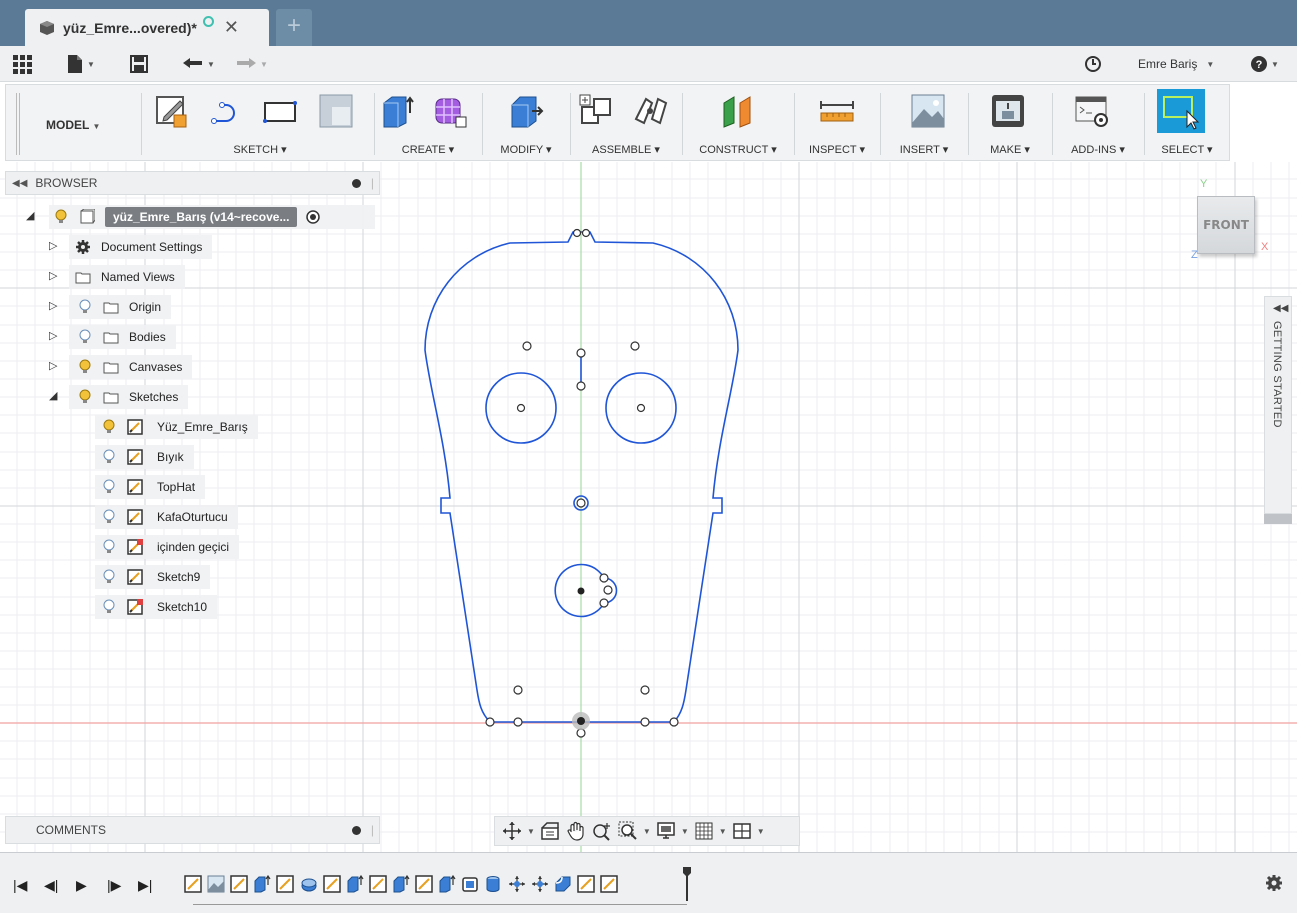 The height and width of the screenshot is (913, 1297). What do you see at coordinates (1278, 405) in the screenshot?
I see `getting-started-panel: ◀◀ GETTING STARTED` at bounding box center [1278, 405].